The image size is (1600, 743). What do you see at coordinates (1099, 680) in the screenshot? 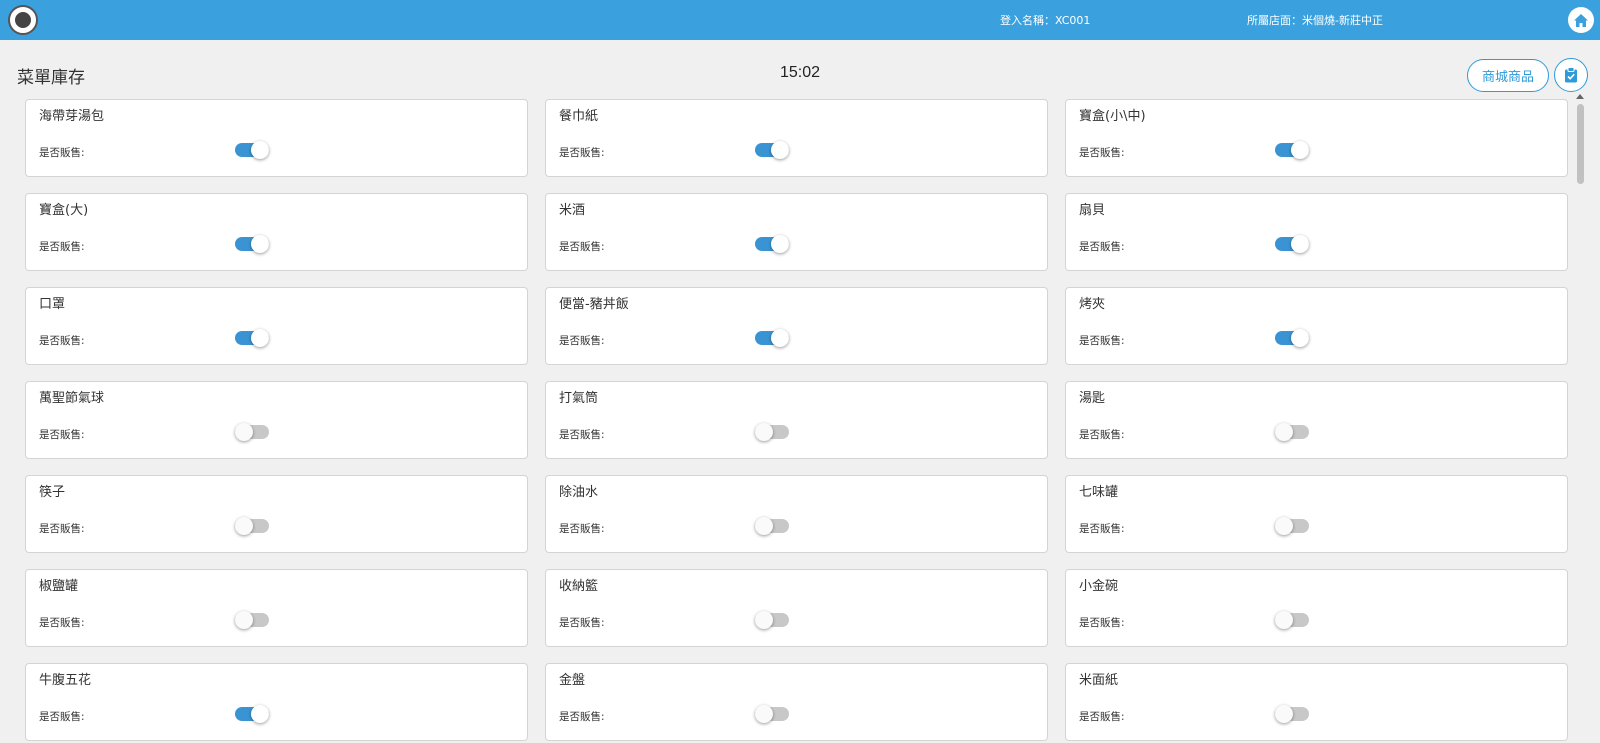
I see `product-name: 米面紙` at bounding box center [1099, 680].